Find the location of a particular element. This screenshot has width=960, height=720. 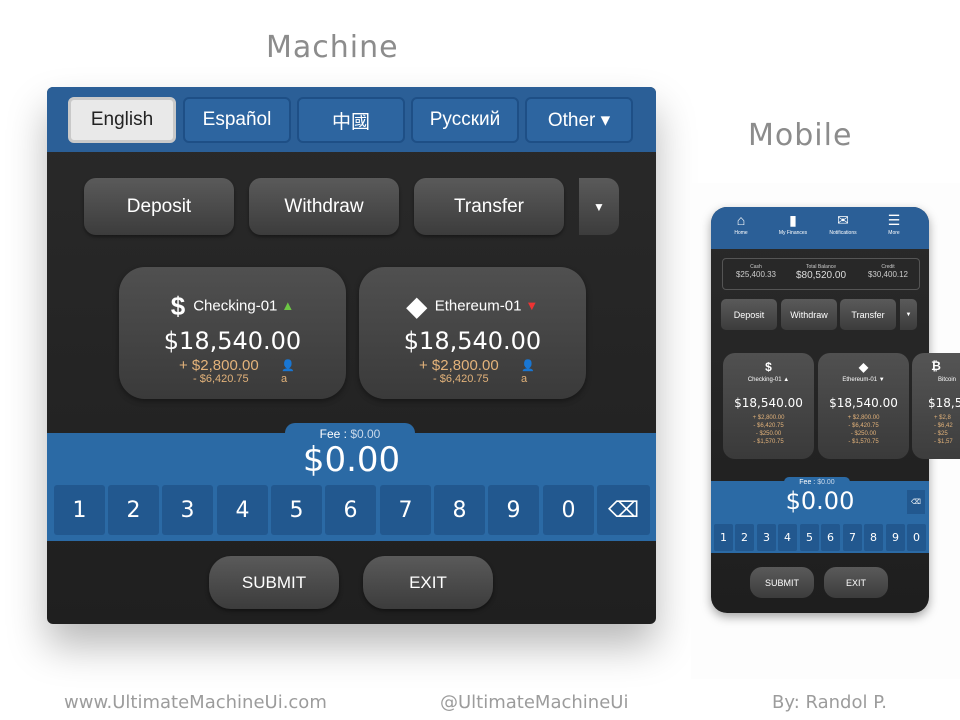

lang-chinese-button: 中國 is located at coordinates (351, 120).